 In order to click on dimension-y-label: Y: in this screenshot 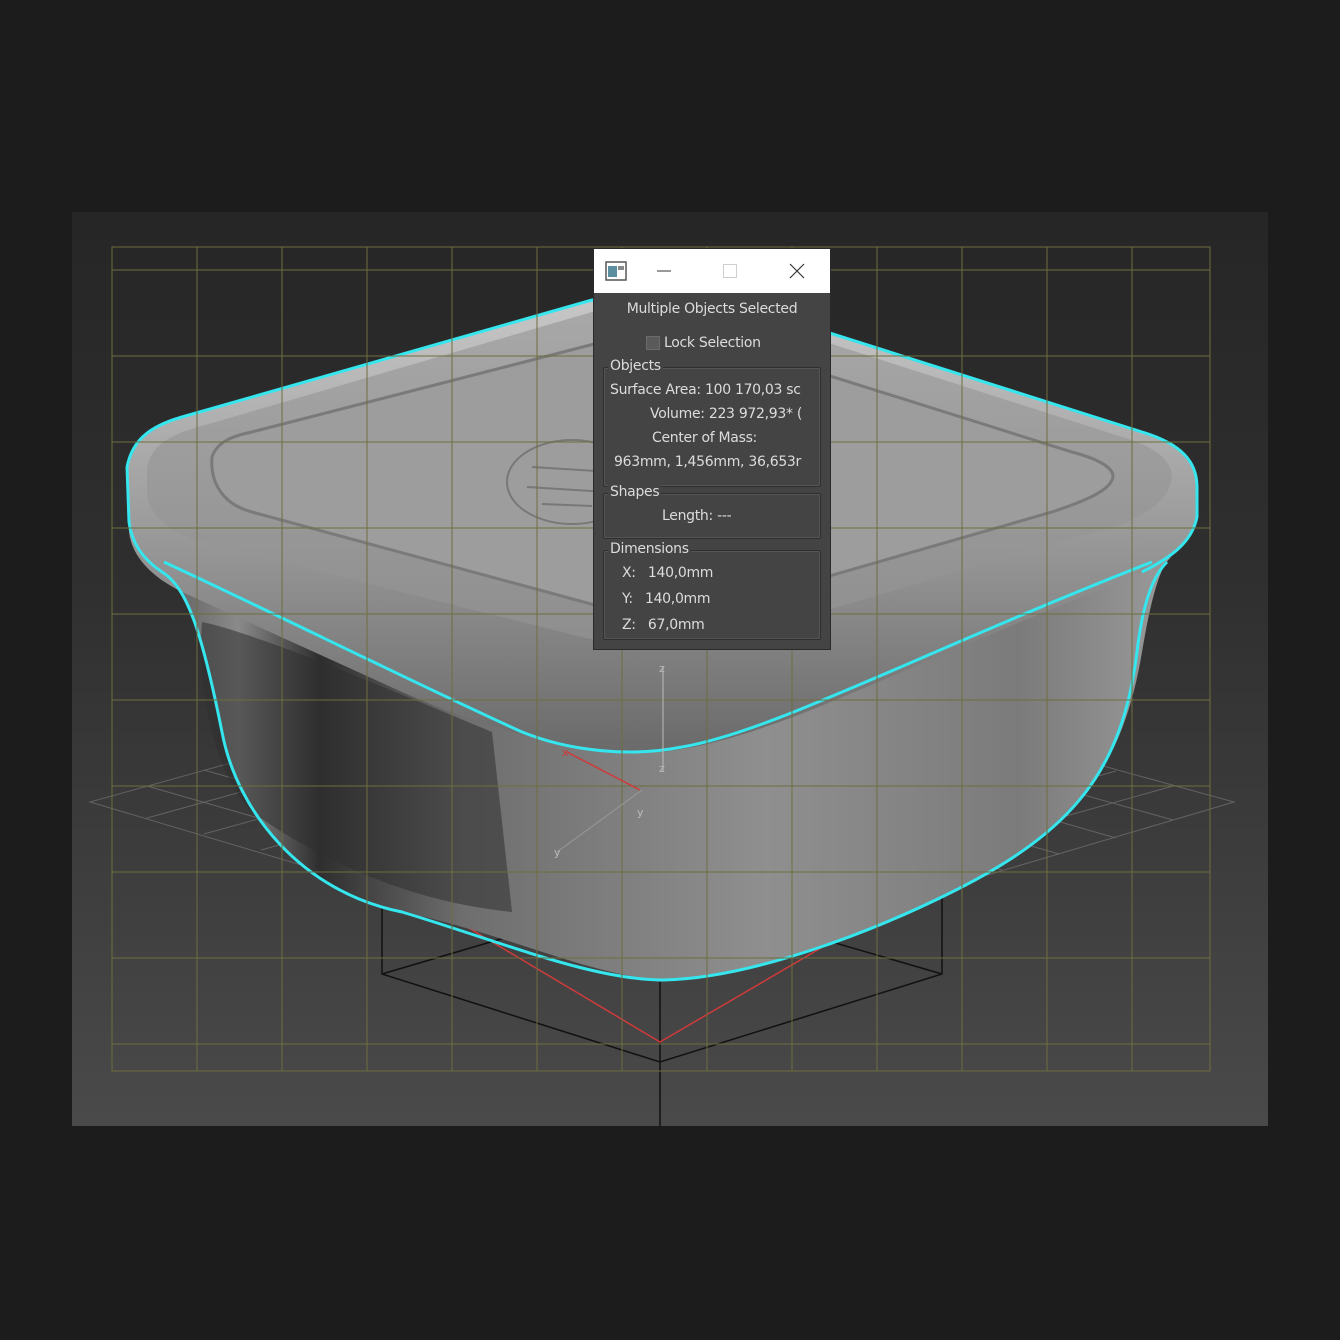, I will do `click(627, 599)`.